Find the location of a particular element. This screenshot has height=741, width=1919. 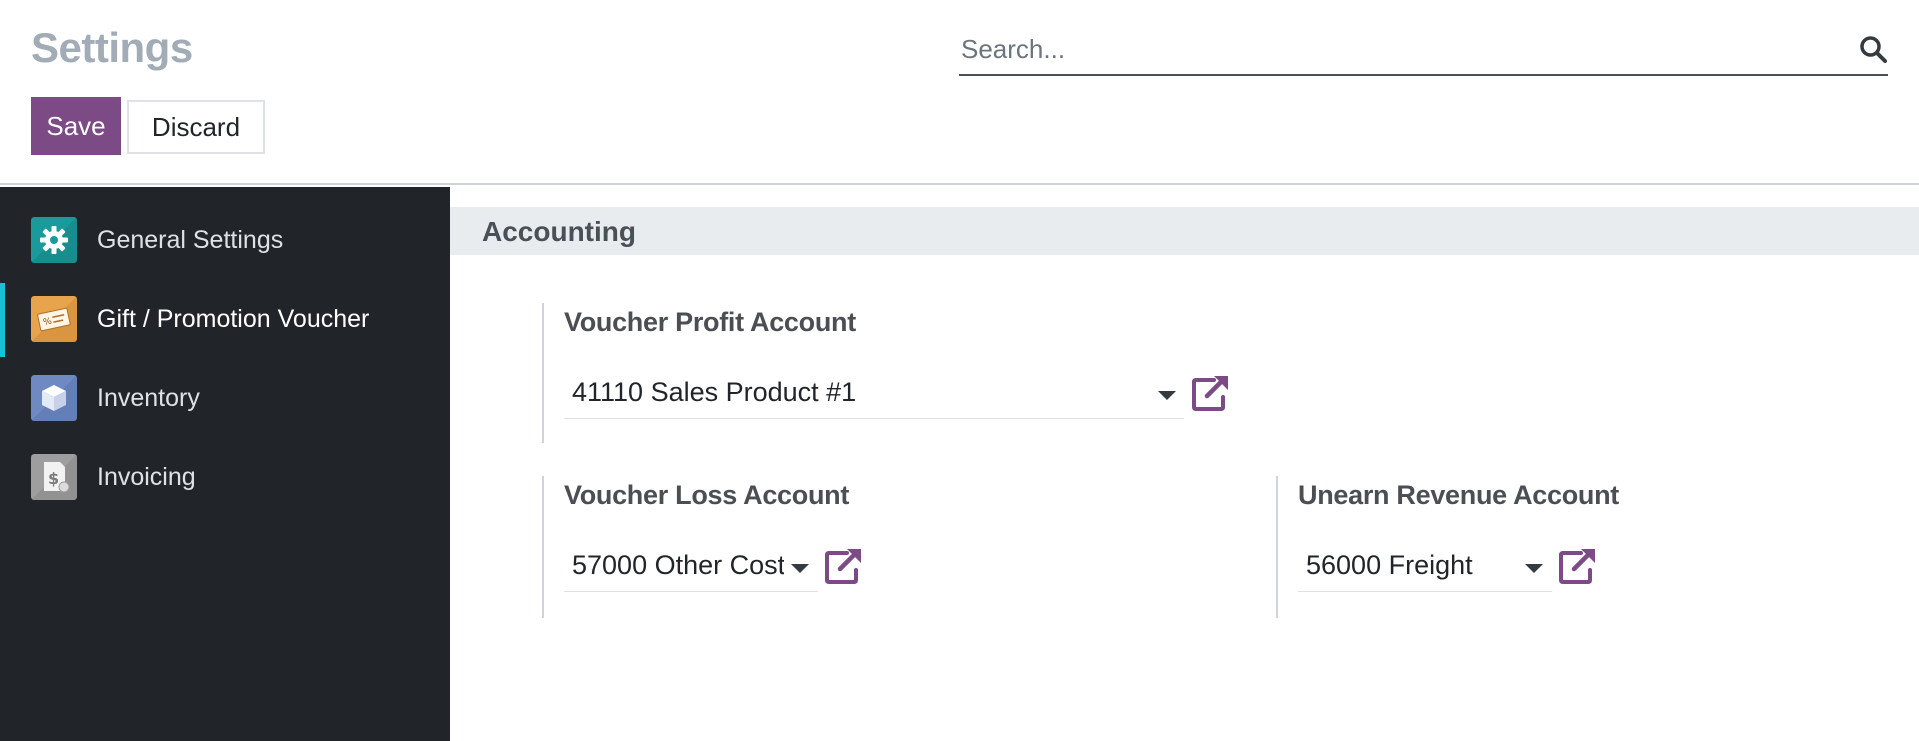

sidebar-item-label: Invoicing is located at coordinates (146, 477).